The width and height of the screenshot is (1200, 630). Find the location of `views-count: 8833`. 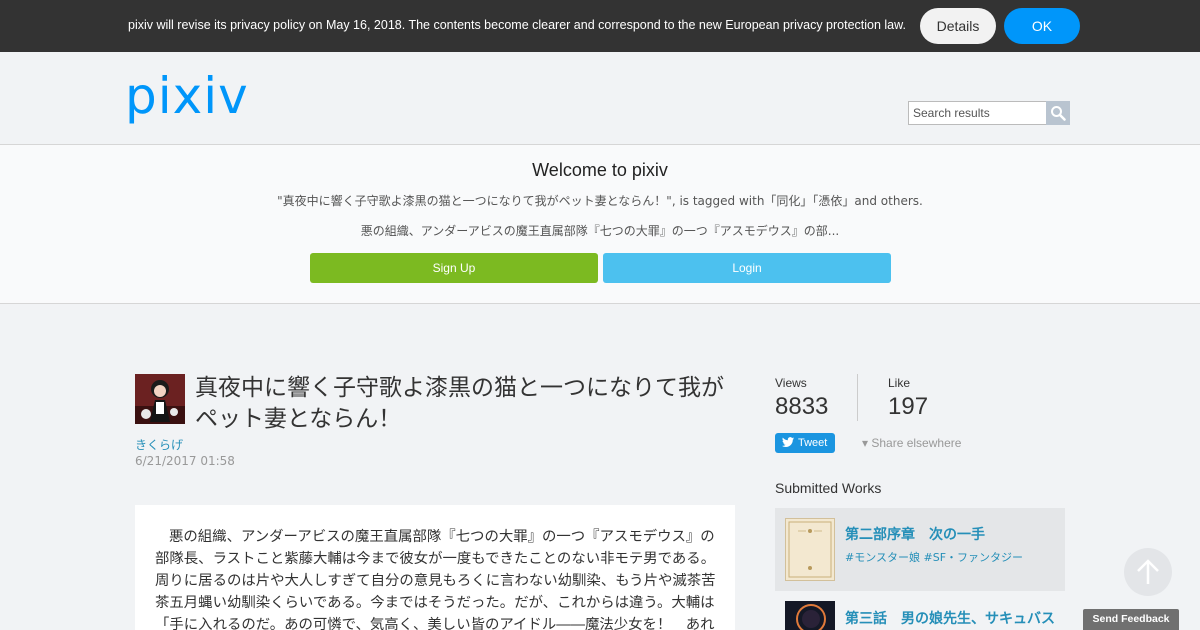

views-count: 8833 is located at coordinates (802, 406).